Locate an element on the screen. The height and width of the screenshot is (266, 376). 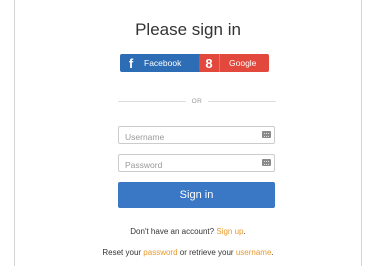
password-reset-link: password is located at coordinates (160, 252).